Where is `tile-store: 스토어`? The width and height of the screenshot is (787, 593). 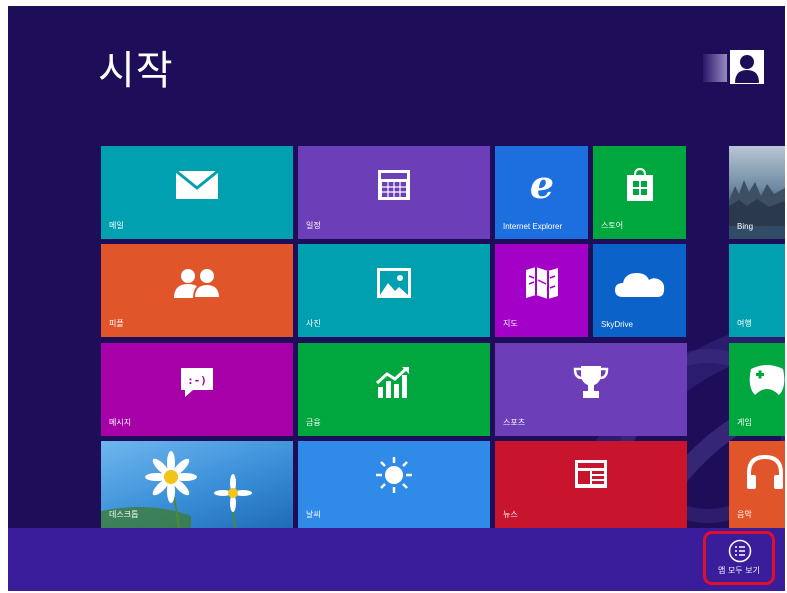
tile-store: 스토어 is located at coordinates (639, 192).